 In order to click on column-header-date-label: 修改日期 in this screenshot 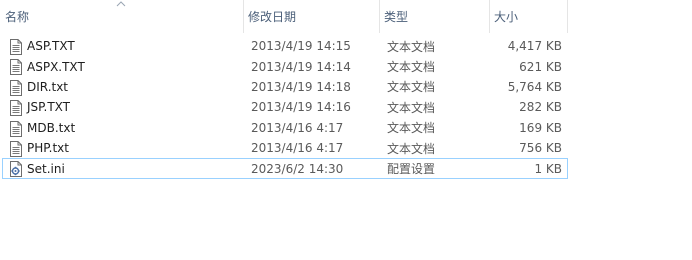, I will do `click(272, 17)`.